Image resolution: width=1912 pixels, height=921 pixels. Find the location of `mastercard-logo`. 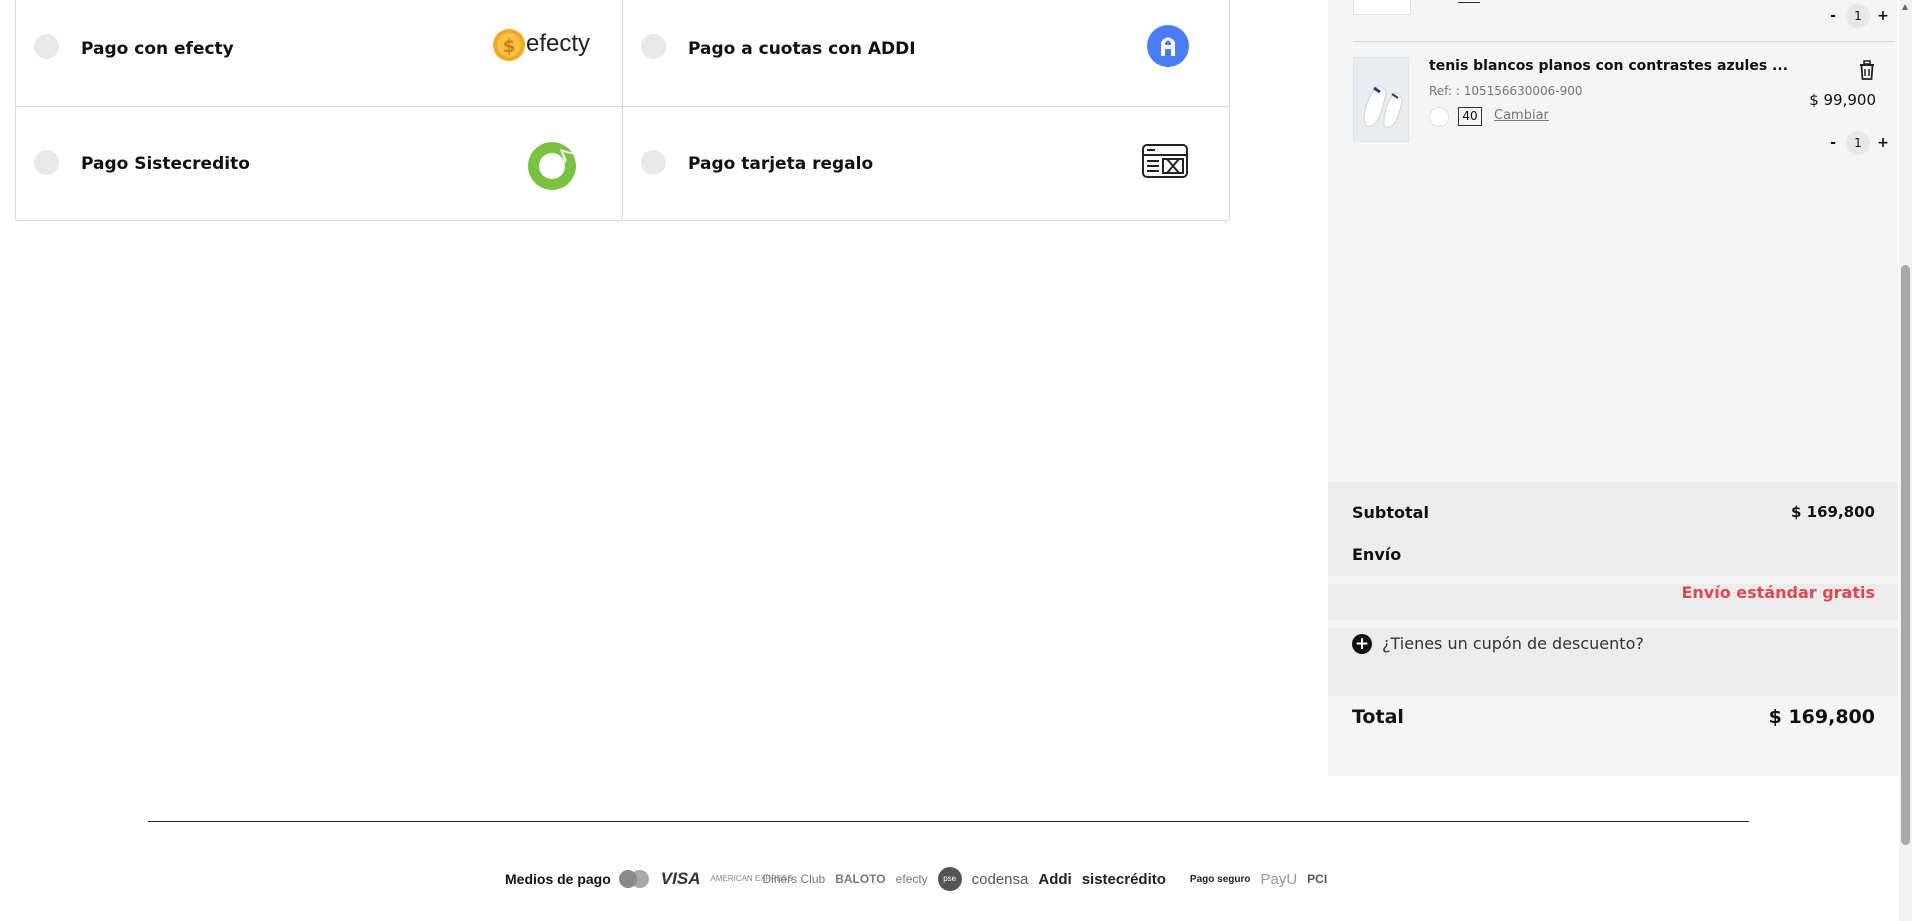

mastercard-logo is located at coordinates (634, 879).